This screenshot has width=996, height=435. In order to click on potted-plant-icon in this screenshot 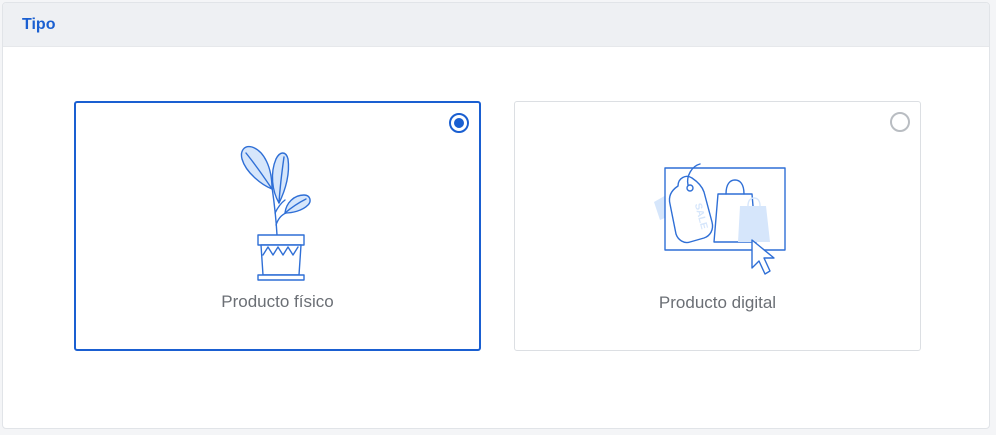, I will do `click(278, 211)`.